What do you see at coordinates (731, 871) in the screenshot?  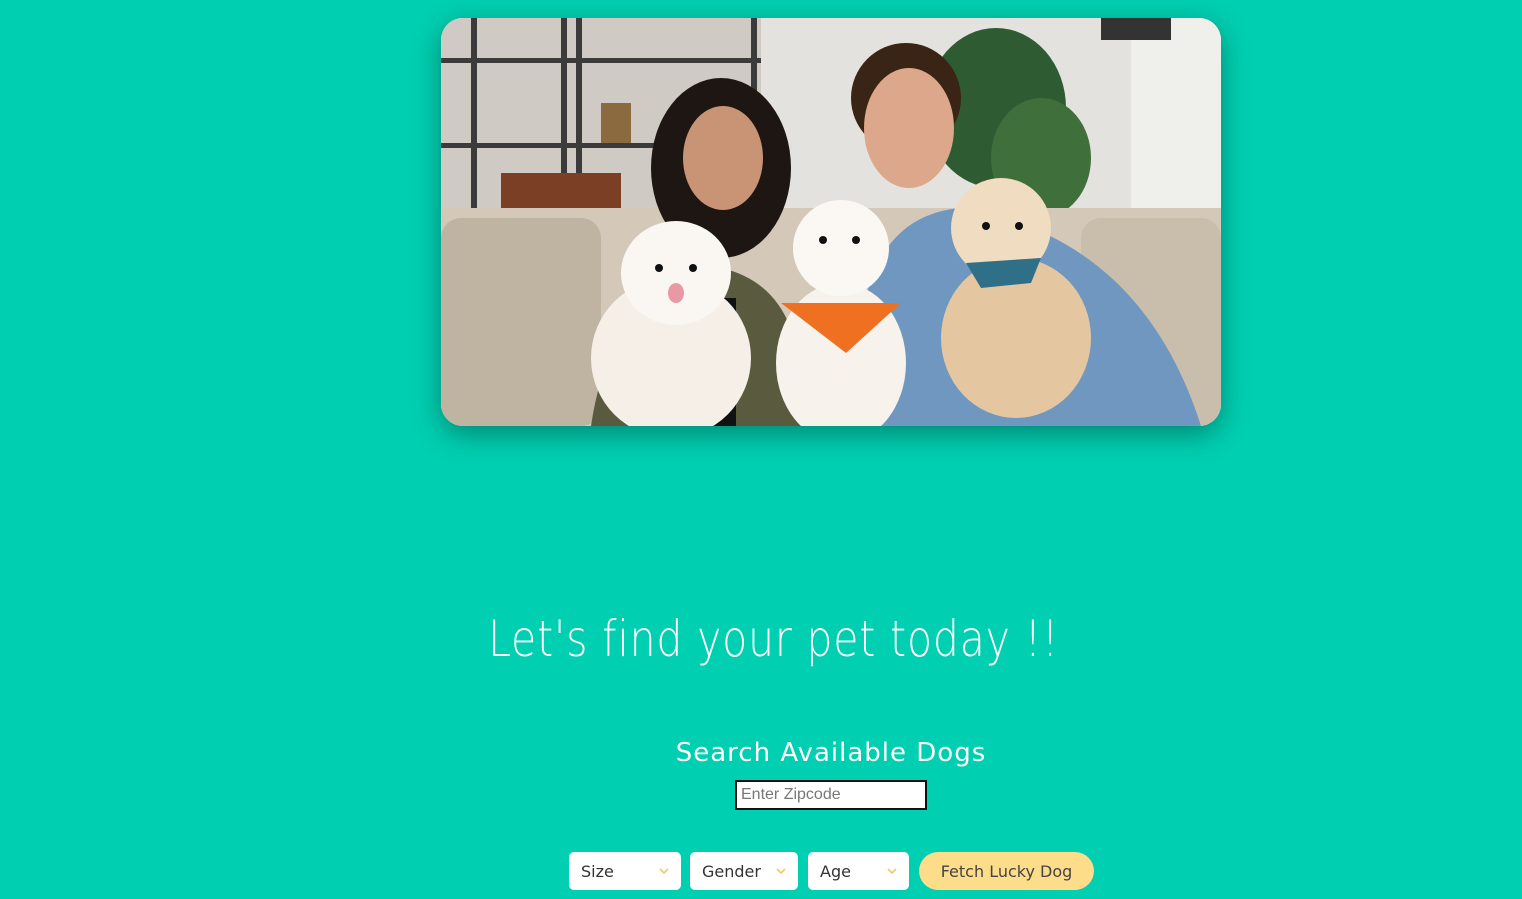 I see `gender-select-label: Gender` at bounding box center [731, 871].